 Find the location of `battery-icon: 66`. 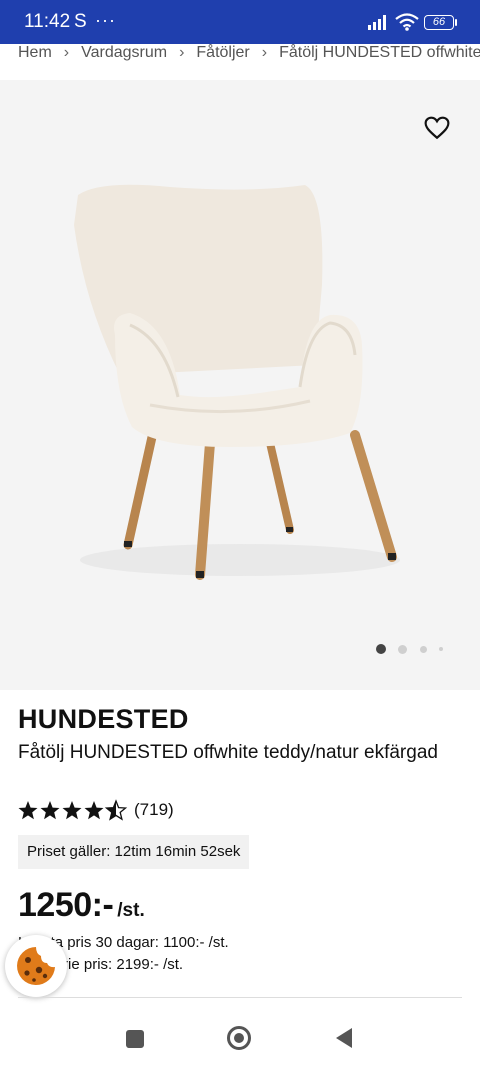

battery-icon: 66 is located at coordinates (439, 22).